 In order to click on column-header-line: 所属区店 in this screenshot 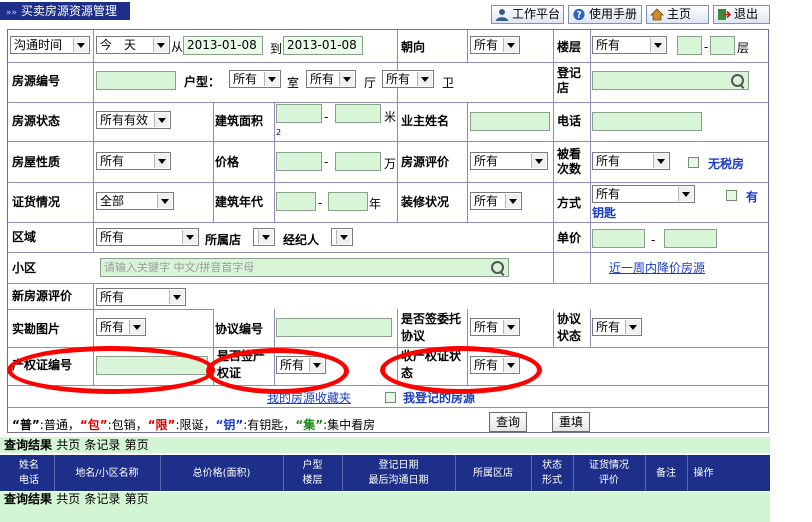, I will do `click(493, 473)`.